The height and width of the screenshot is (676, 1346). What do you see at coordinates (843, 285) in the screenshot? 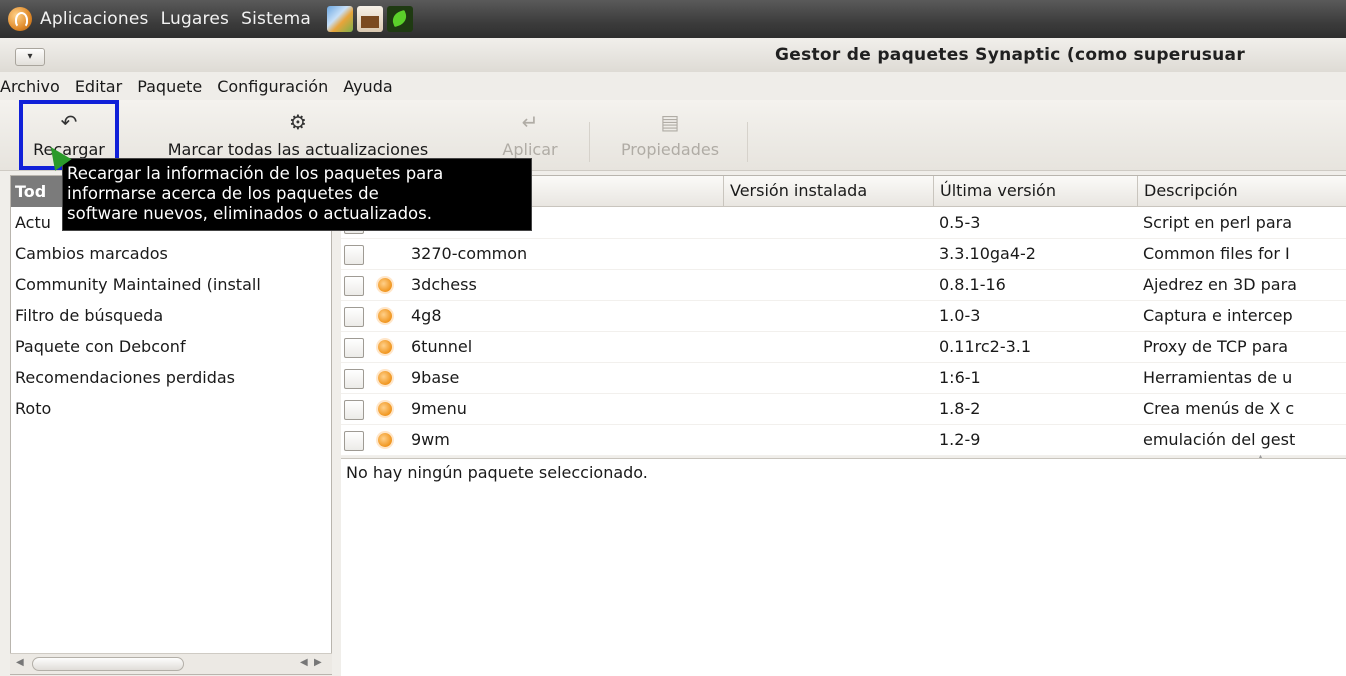
I see `table-row: 3dchess 0.8.1-16 Ajedrez en 3D para` at bounding box center [843, 285].